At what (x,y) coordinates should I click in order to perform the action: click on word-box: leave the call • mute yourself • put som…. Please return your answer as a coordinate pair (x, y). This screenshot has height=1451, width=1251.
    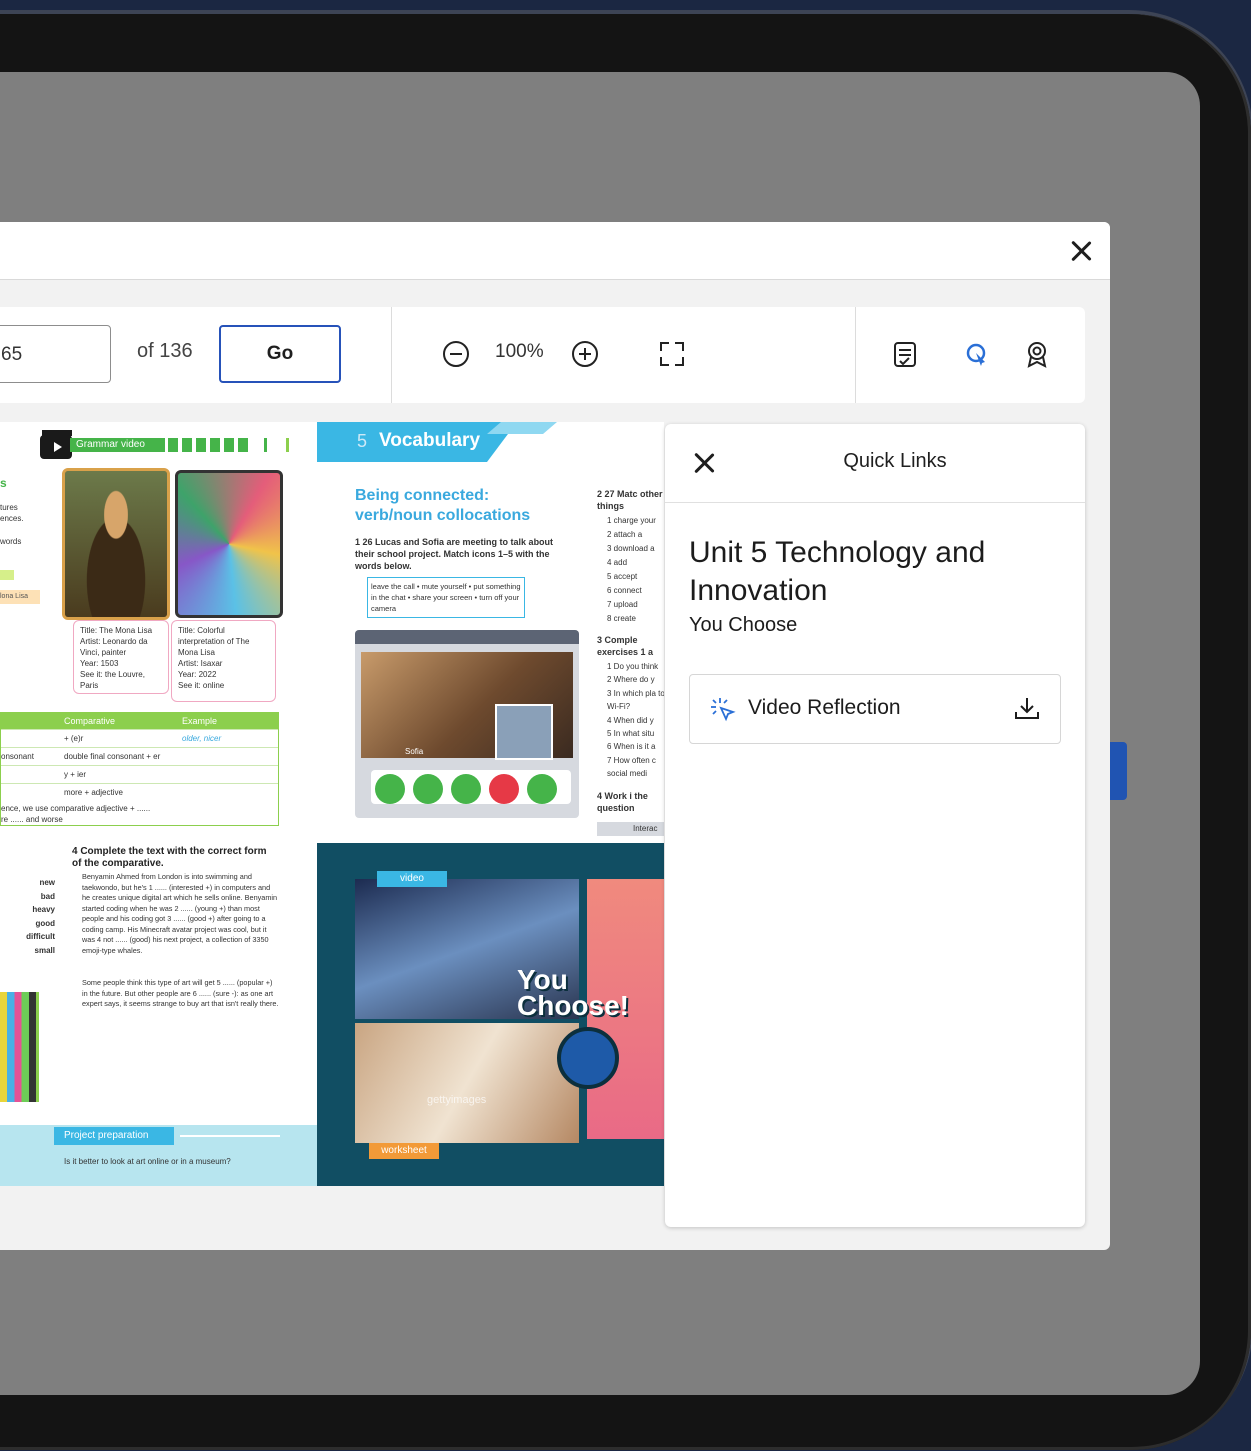
    Looking at the image, I should click on (446, 597).